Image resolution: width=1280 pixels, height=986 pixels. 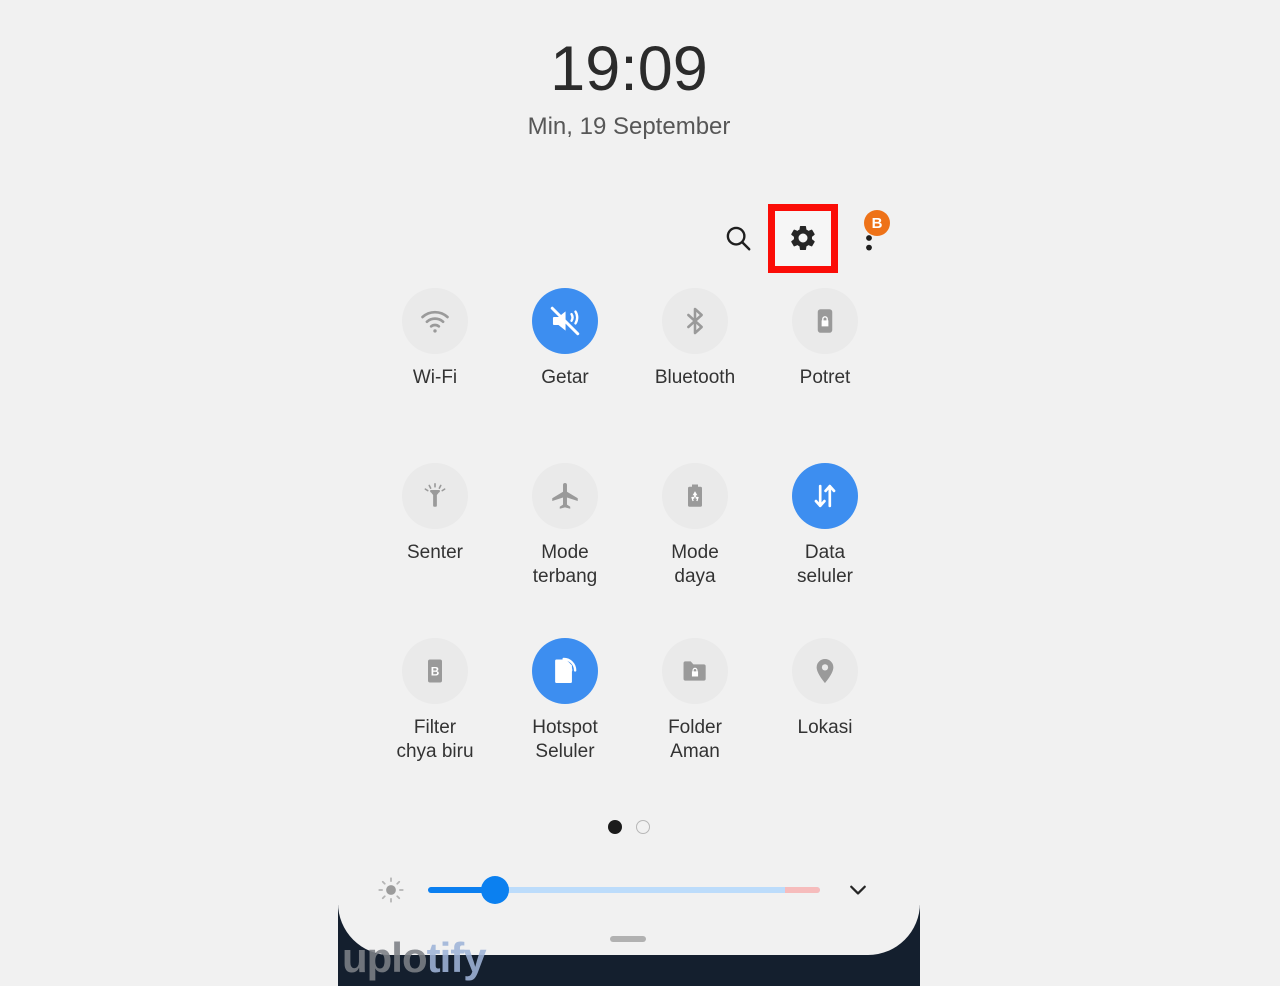 I want to click on brightness-control, so click(x=625, y=890).